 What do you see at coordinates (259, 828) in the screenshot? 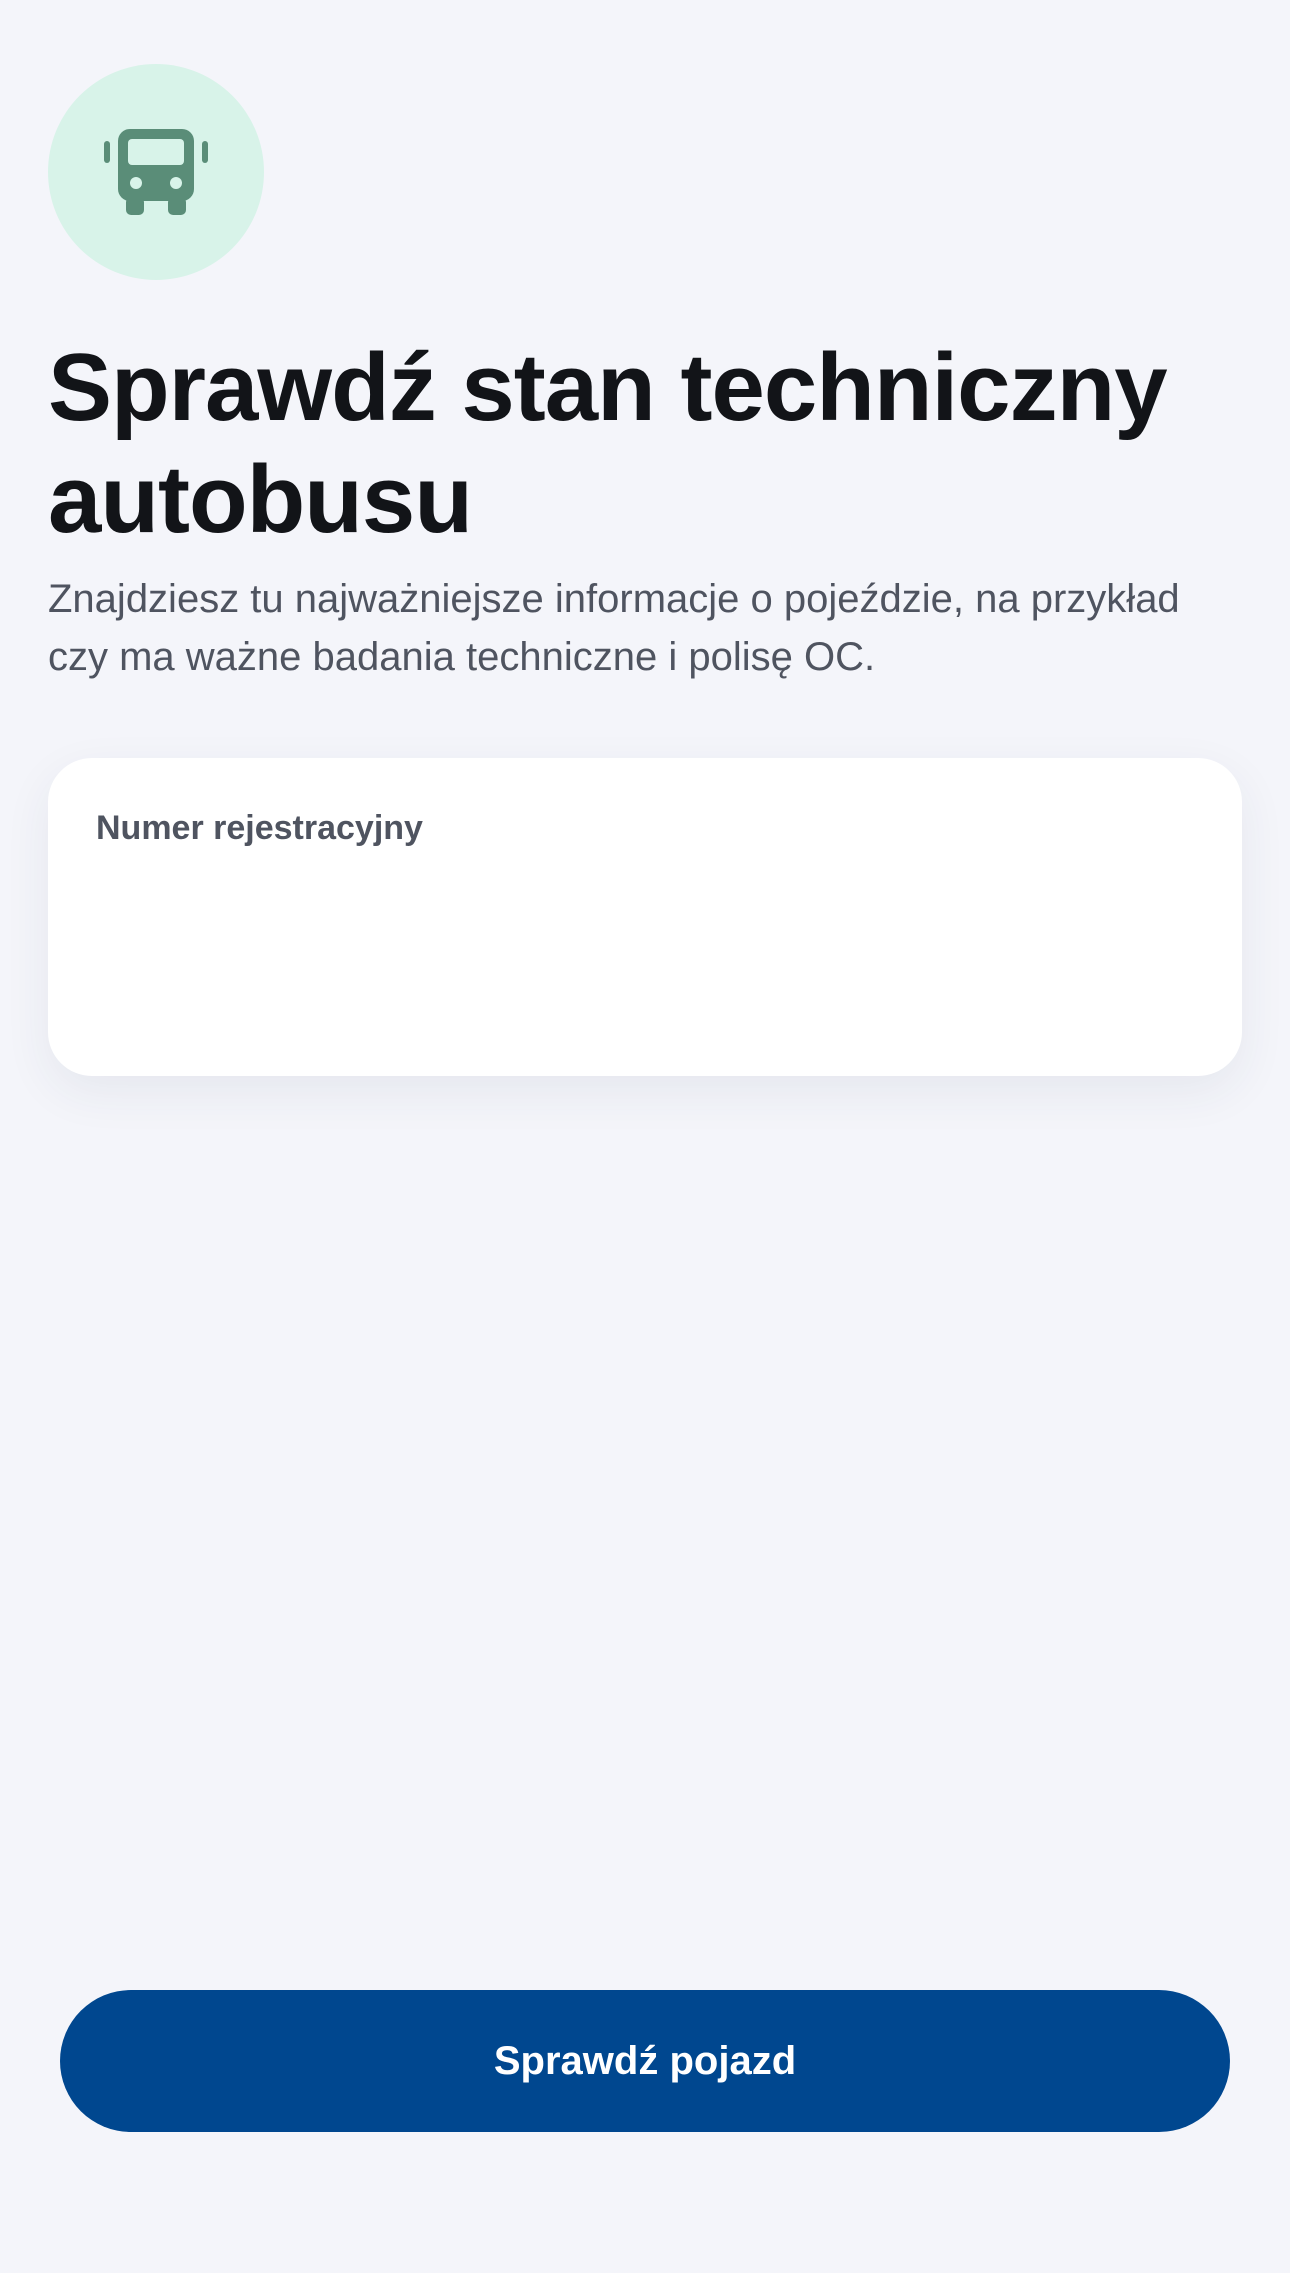
I see `registration-number-label: Numer rejestracyjny` at bounding box center [259, 828].